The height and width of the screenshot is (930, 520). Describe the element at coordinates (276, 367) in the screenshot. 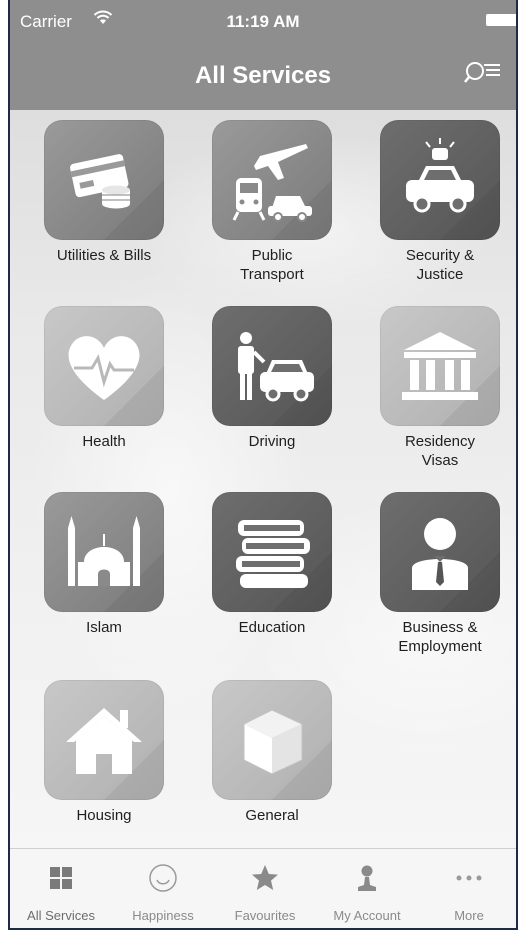

I see `driver-car-icon` at that location.